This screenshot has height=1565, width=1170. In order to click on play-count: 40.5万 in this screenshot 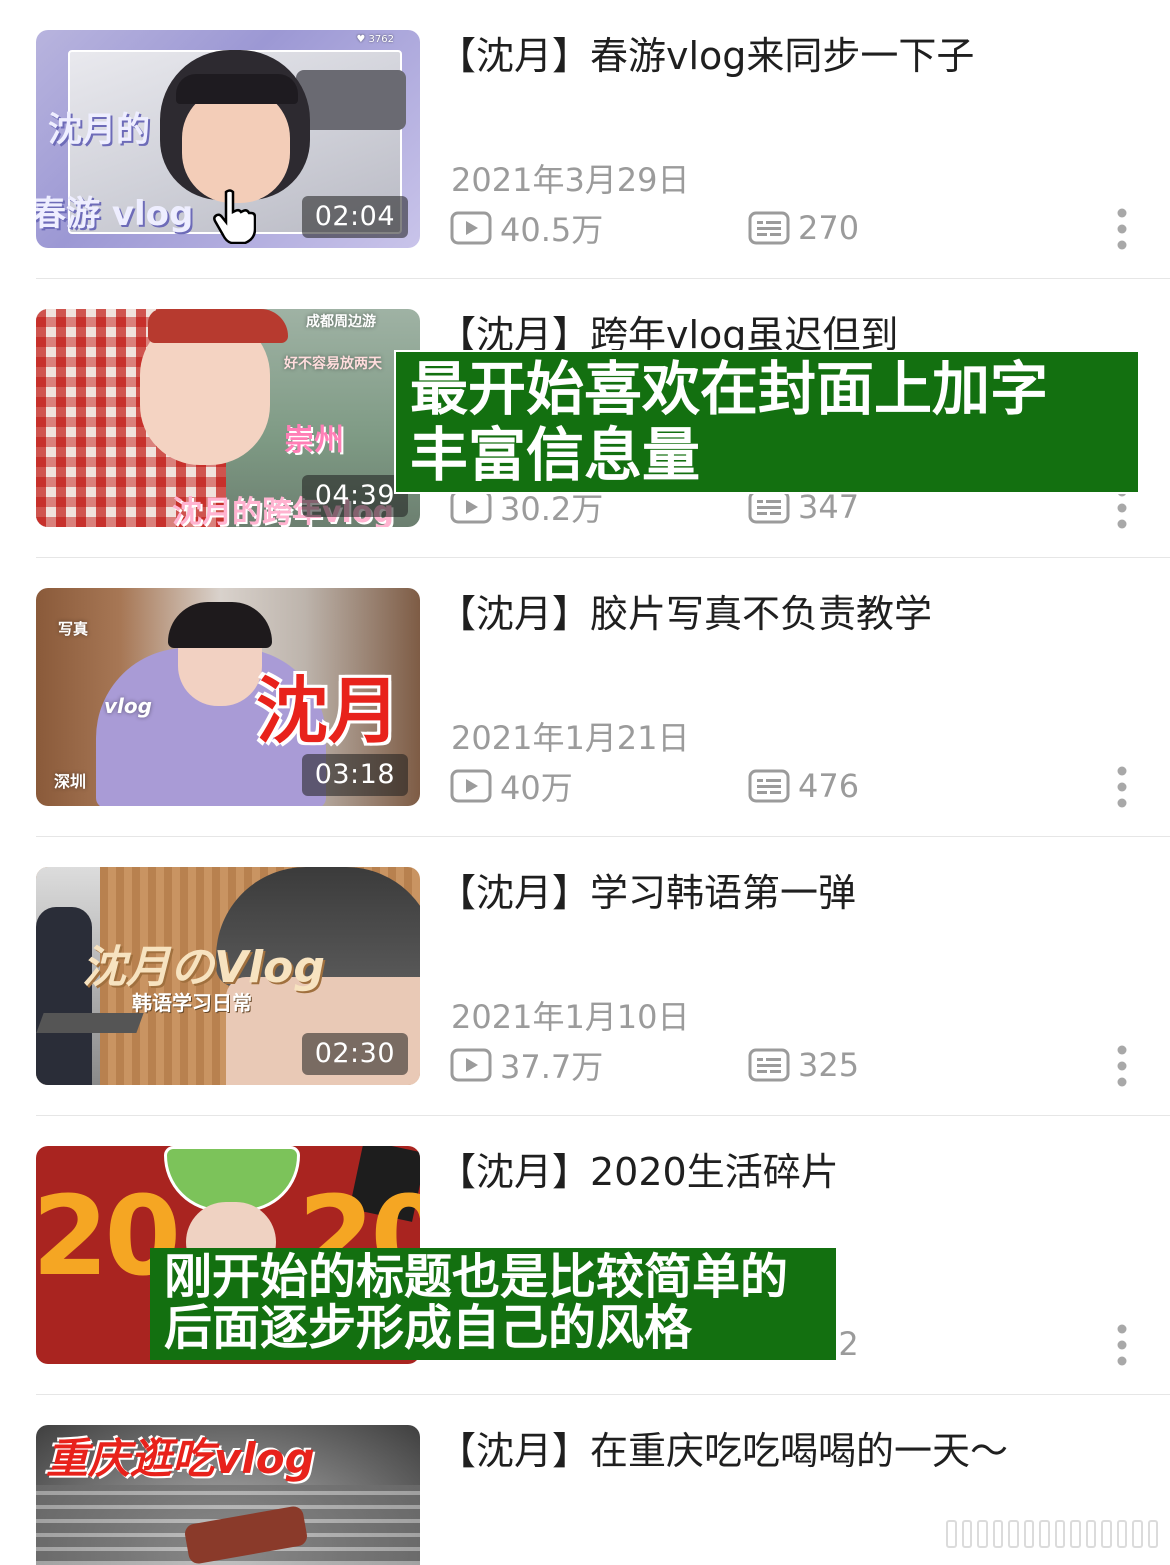, I will do `click(526, 228)`.